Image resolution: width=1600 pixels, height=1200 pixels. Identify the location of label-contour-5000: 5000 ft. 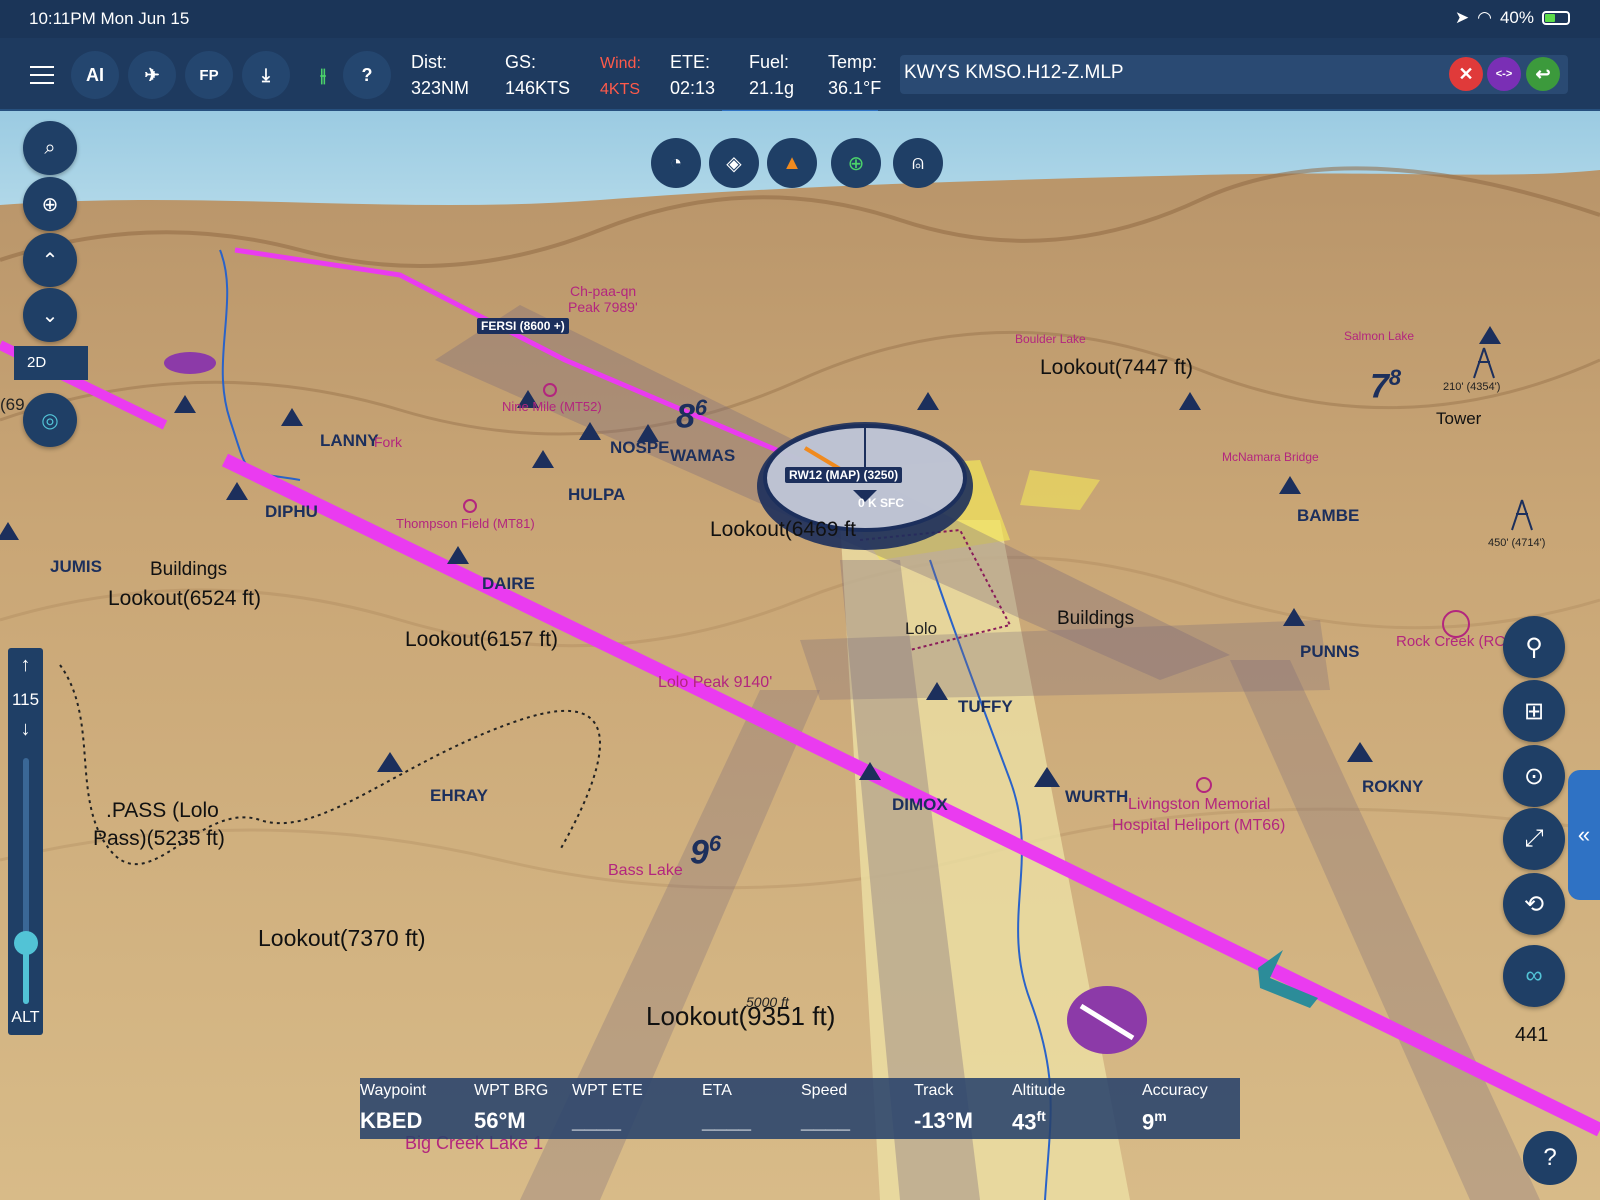
(767, 1002).